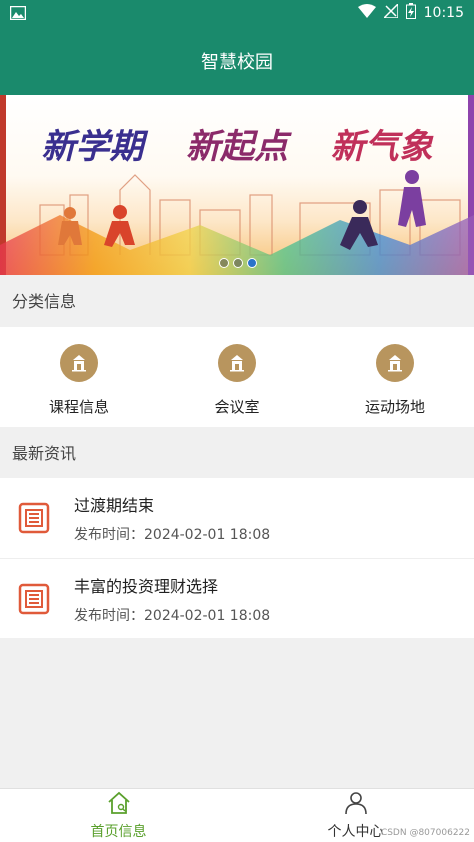  I want to click on banner-indicator, so click(238, 263).